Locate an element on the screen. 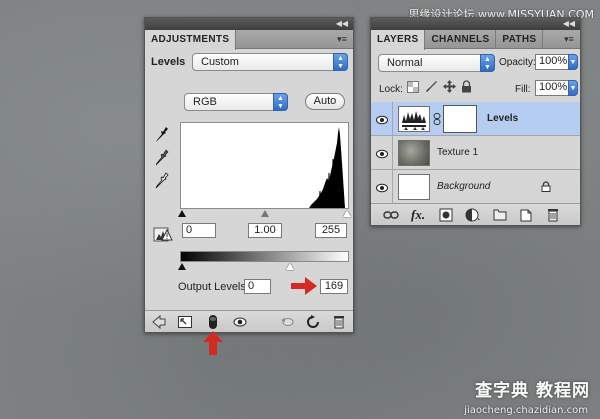 The image size is (600, 419). output-black-slider-handle is located at coordinates (182, 266).